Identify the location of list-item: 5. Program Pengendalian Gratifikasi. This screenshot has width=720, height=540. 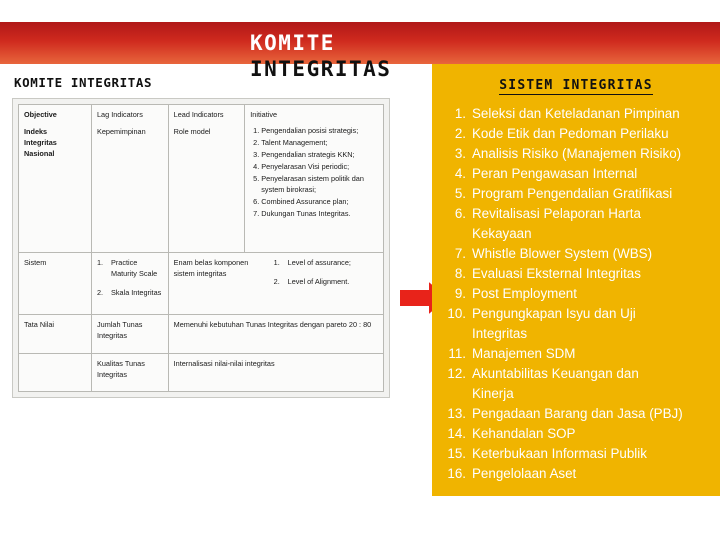
(578, 194).